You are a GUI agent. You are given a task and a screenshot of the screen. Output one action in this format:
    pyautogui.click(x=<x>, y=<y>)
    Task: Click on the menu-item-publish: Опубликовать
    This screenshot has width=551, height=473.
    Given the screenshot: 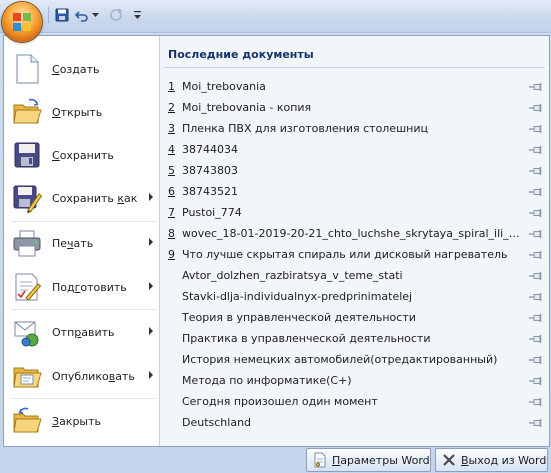 What is the action you would take?
    pyautogui.click(x=81, y=376)
    